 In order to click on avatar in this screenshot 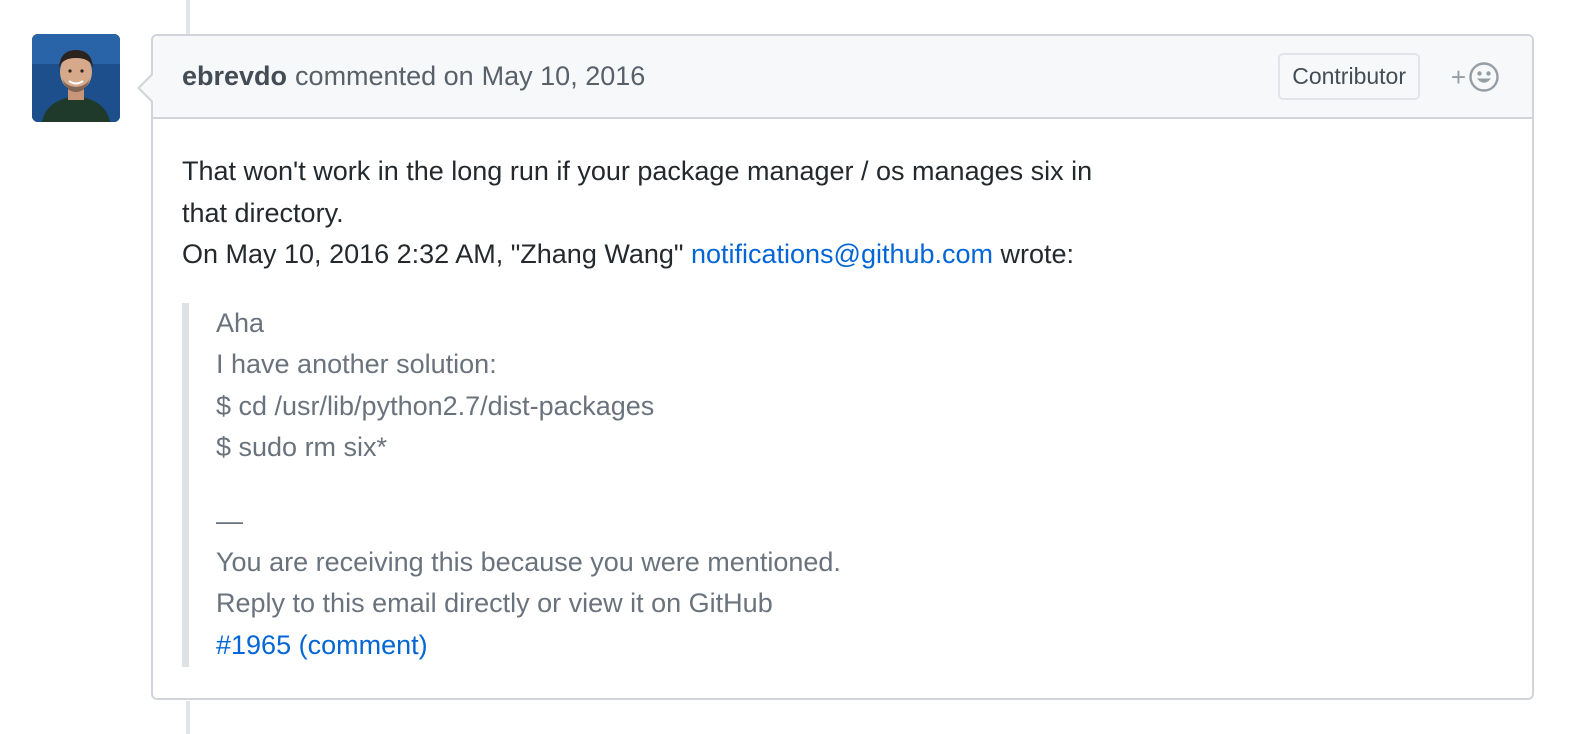, I will do `click(76, 78)`.